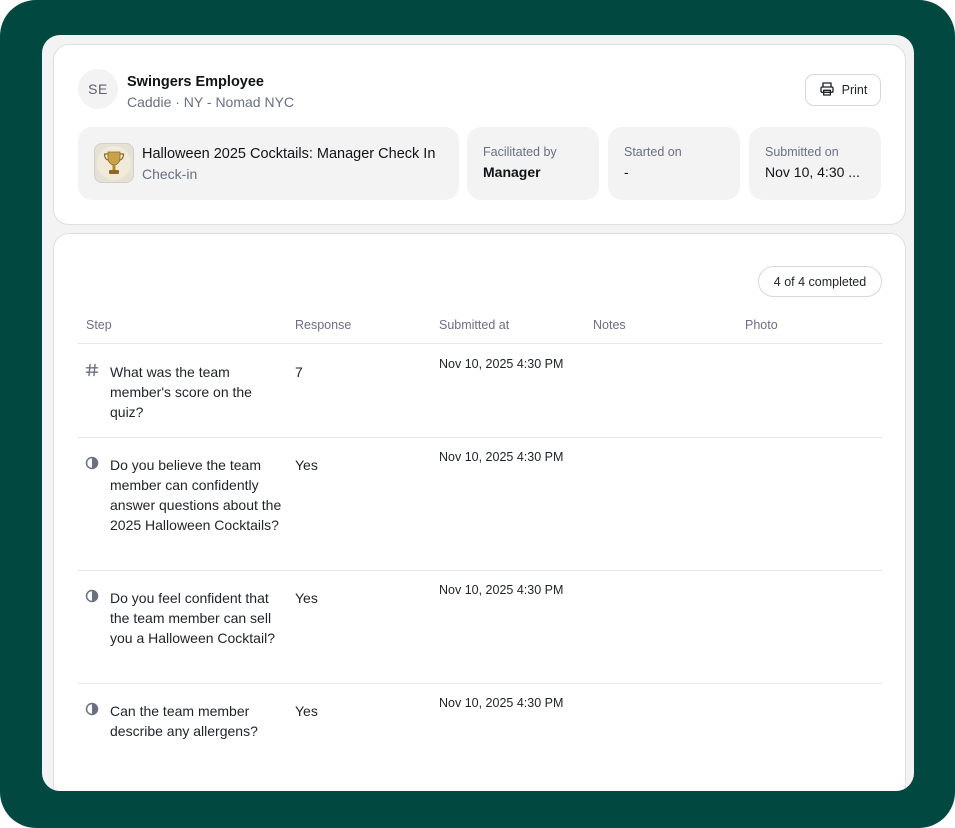 This screenshot has height=828, width=955. What do you see at coordinates (854, 90) in the screenshot?
I see `print-label: Print` at bounding box center [854, 90].